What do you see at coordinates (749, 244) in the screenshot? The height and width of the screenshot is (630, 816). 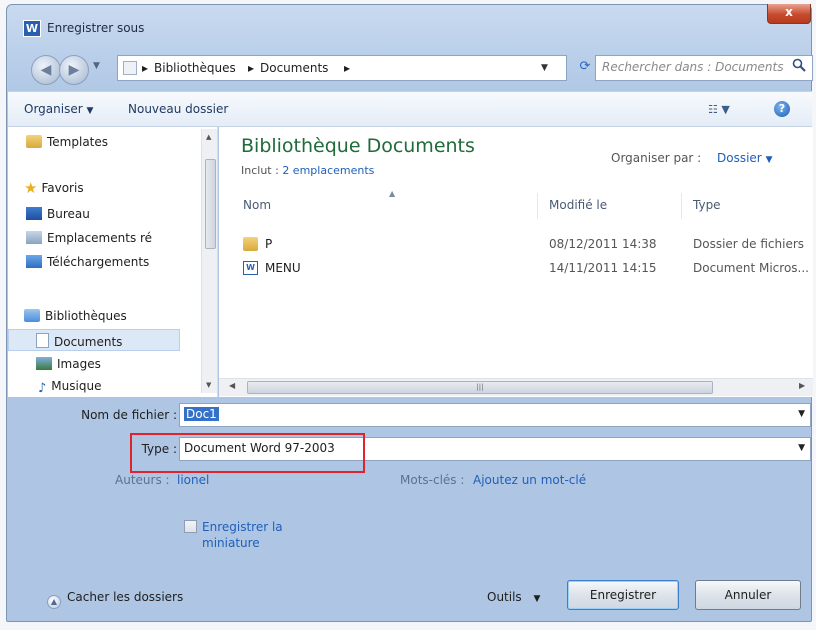 I see `file-type: Dossier de fichiers` at bounding box center [749, 244].